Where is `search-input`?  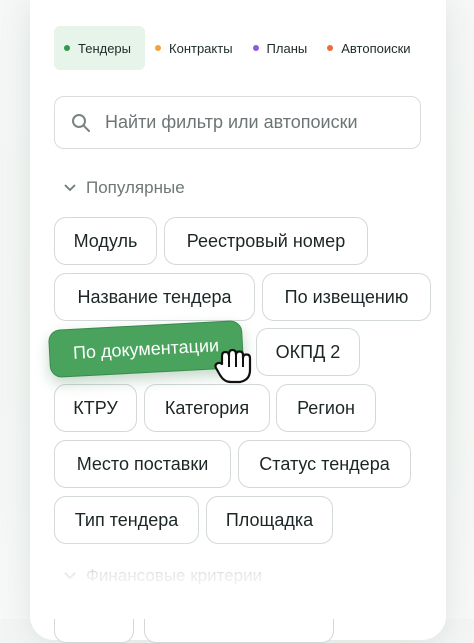
search-input is located at coordinates (250, 122).